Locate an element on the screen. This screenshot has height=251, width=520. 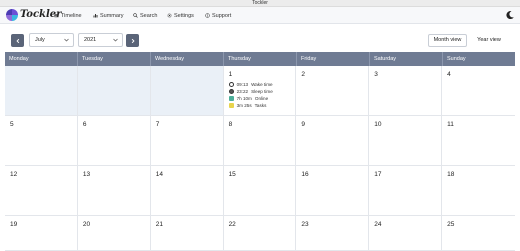
day-cell: 18 is located at coordinates (478, 191).